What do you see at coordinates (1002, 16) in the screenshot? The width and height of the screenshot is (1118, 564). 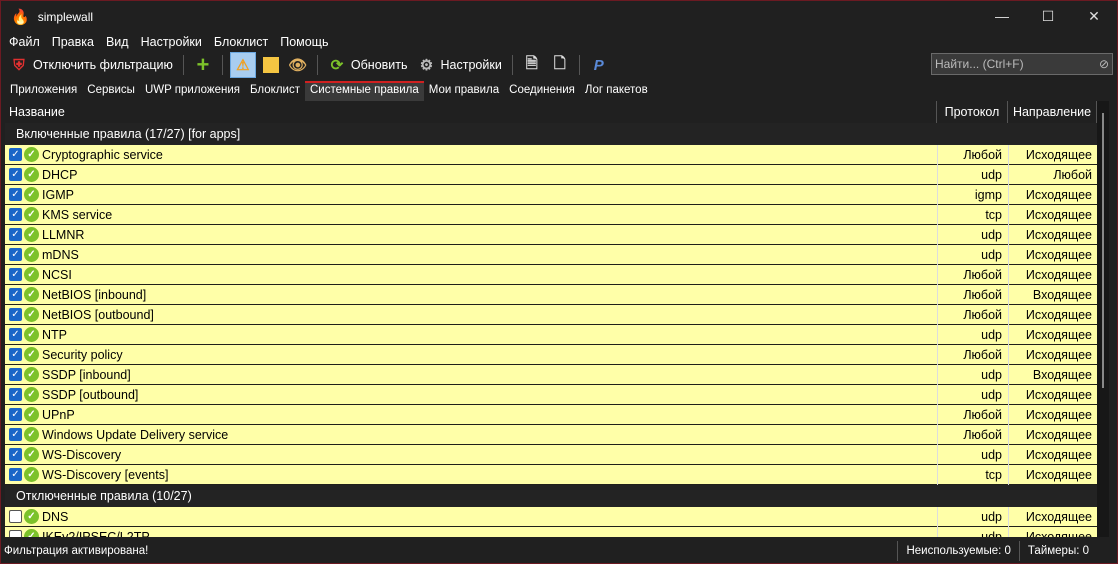 I see `minimize-button: —` at bounding box center [1002, 16].